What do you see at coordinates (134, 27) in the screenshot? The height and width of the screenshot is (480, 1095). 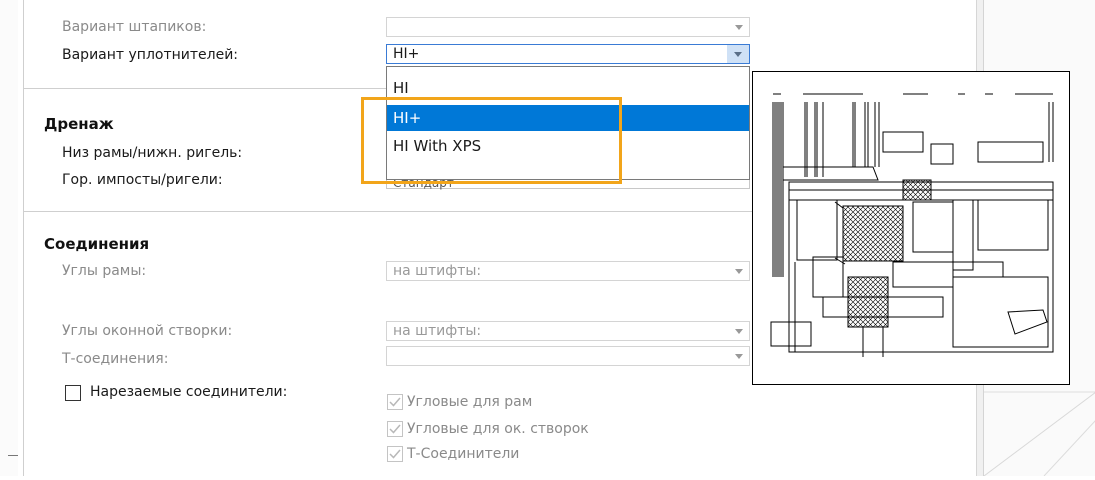 I see `glazing-bead-variant-label: Вариант штапиков:` at bounding box center [134, 27].